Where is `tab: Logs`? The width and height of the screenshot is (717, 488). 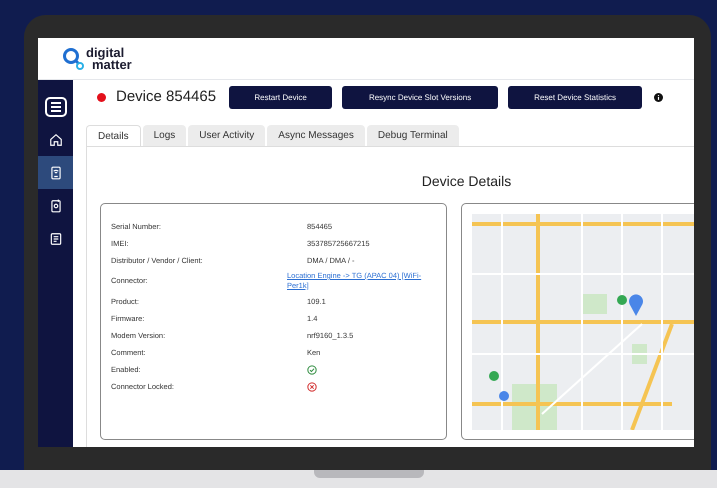 tab: Logs is located at coordinates (164, 135).